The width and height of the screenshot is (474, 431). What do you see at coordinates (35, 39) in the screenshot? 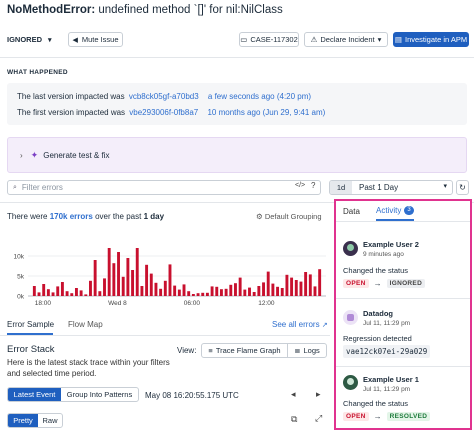
I see `status-dropdown: IGNORED ▾` at bounding box center [35, 39].